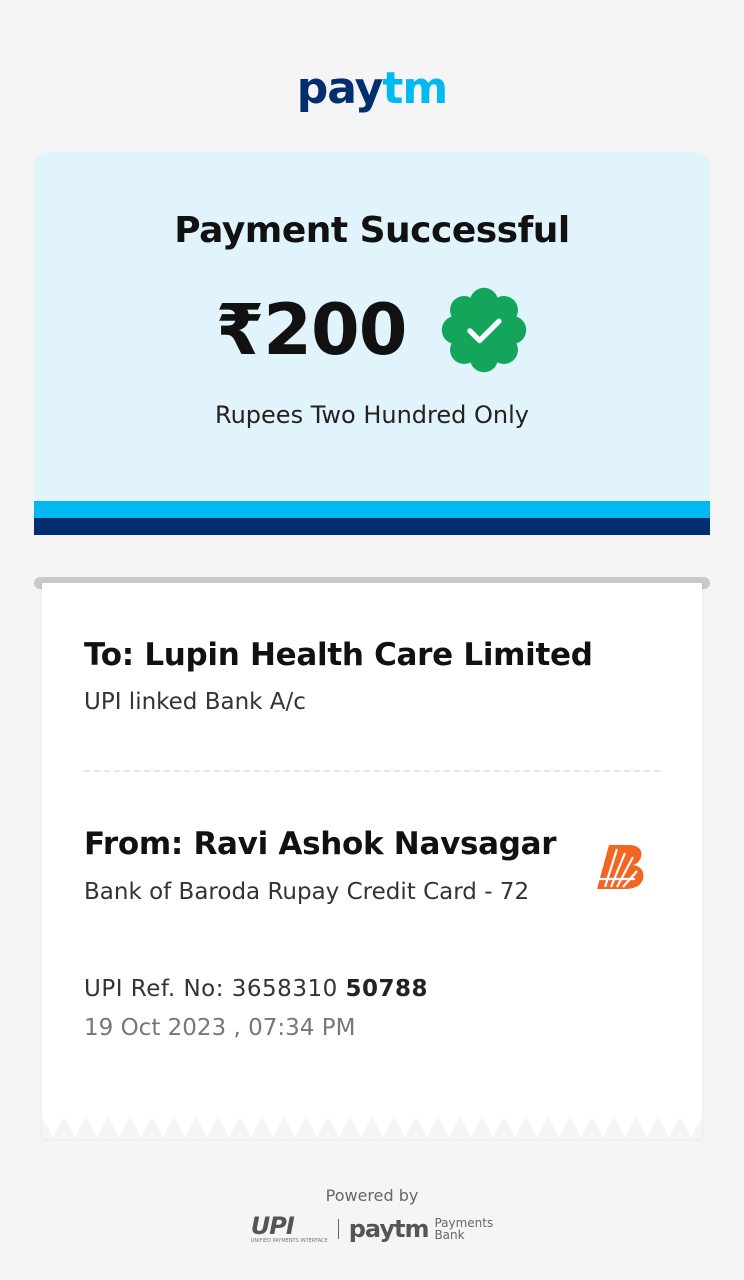  What do you see at coordinates (484, 330) in the screenshot?
I see `verified-check-badge-icon` at bounding box center [484, 330].